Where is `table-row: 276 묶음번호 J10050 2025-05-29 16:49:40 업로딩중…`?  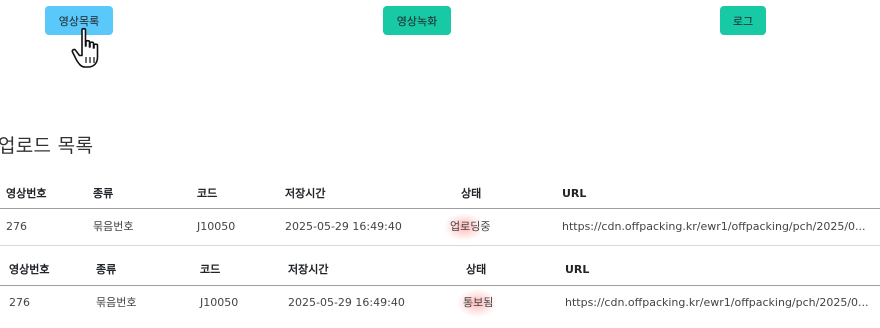
table-row: 276 묶음번호 J10050 2025-05-29 16:49:40 업로딩중… is located at coordinates (440, 227).